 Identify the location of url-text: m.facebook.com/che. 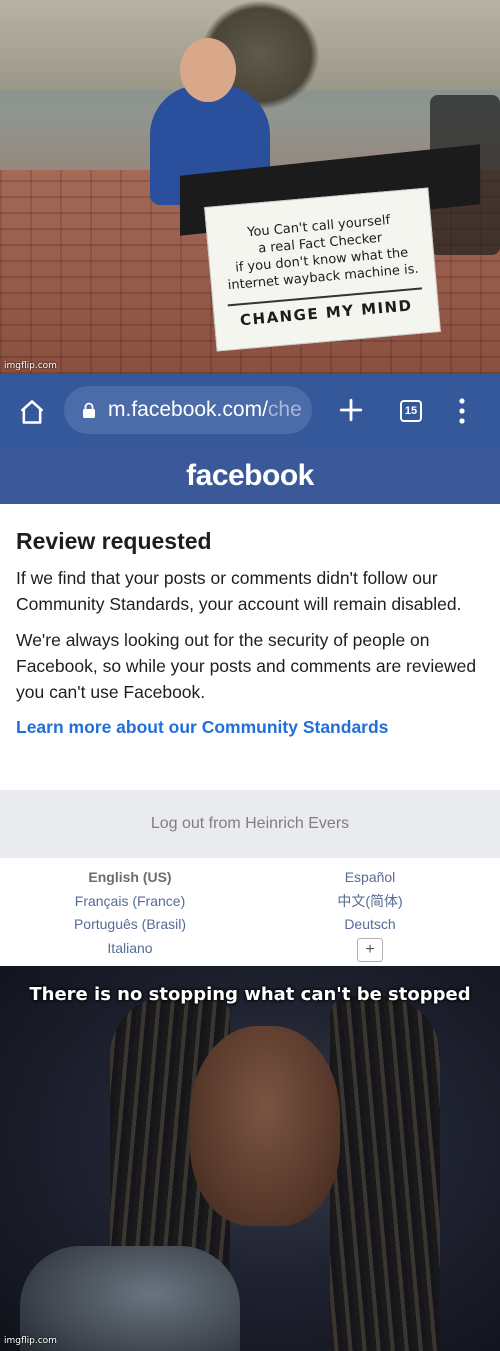
(205, 410).